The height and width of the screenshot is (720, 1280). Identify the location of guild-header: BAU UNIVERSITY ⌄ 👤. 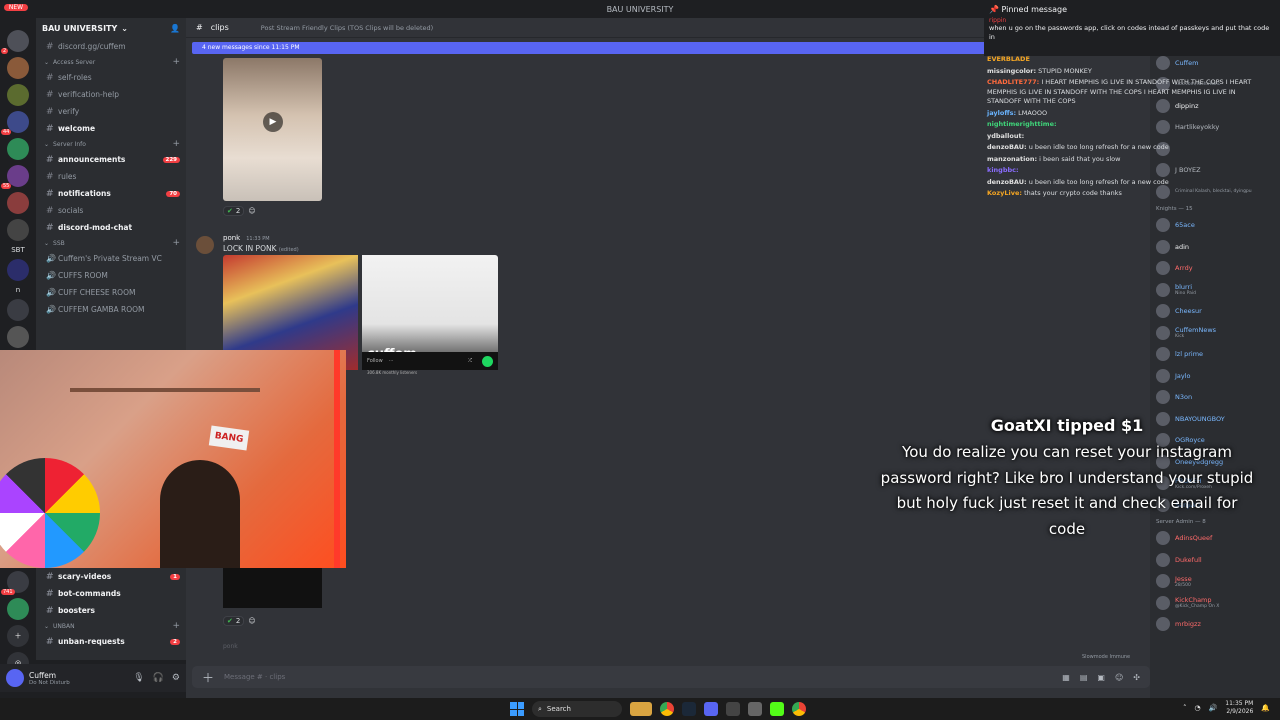
(111, 28).